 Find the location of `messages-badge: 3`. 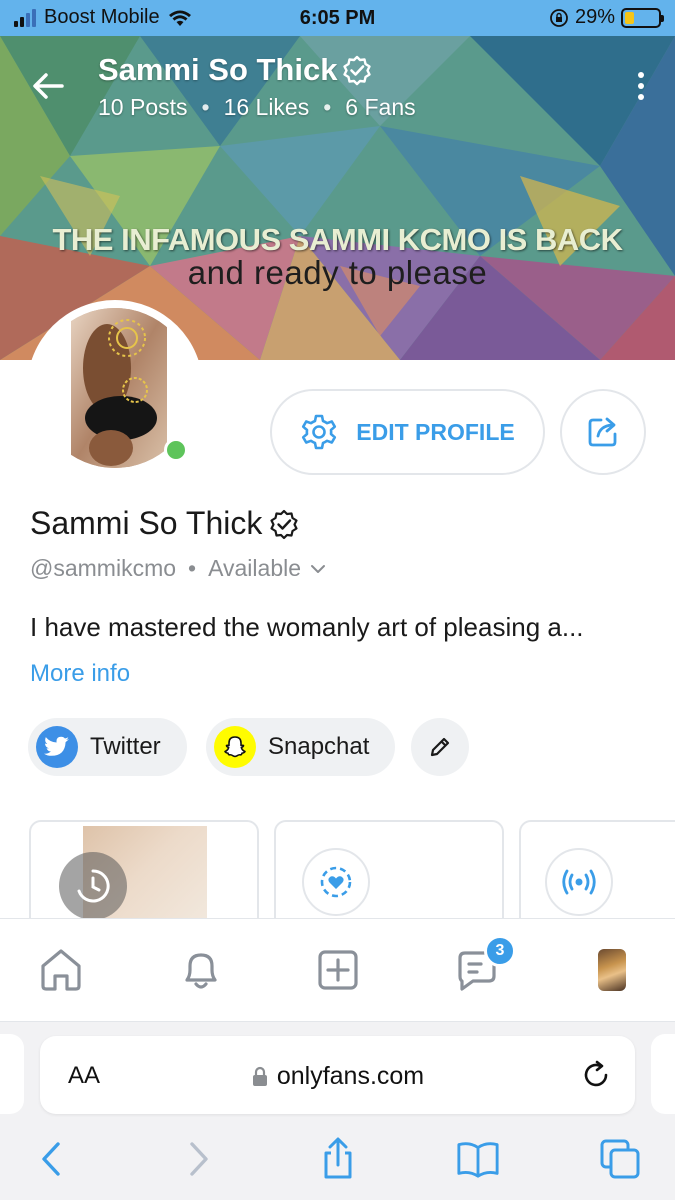

messages-badge: 3 is located at coordinates (500, 951).